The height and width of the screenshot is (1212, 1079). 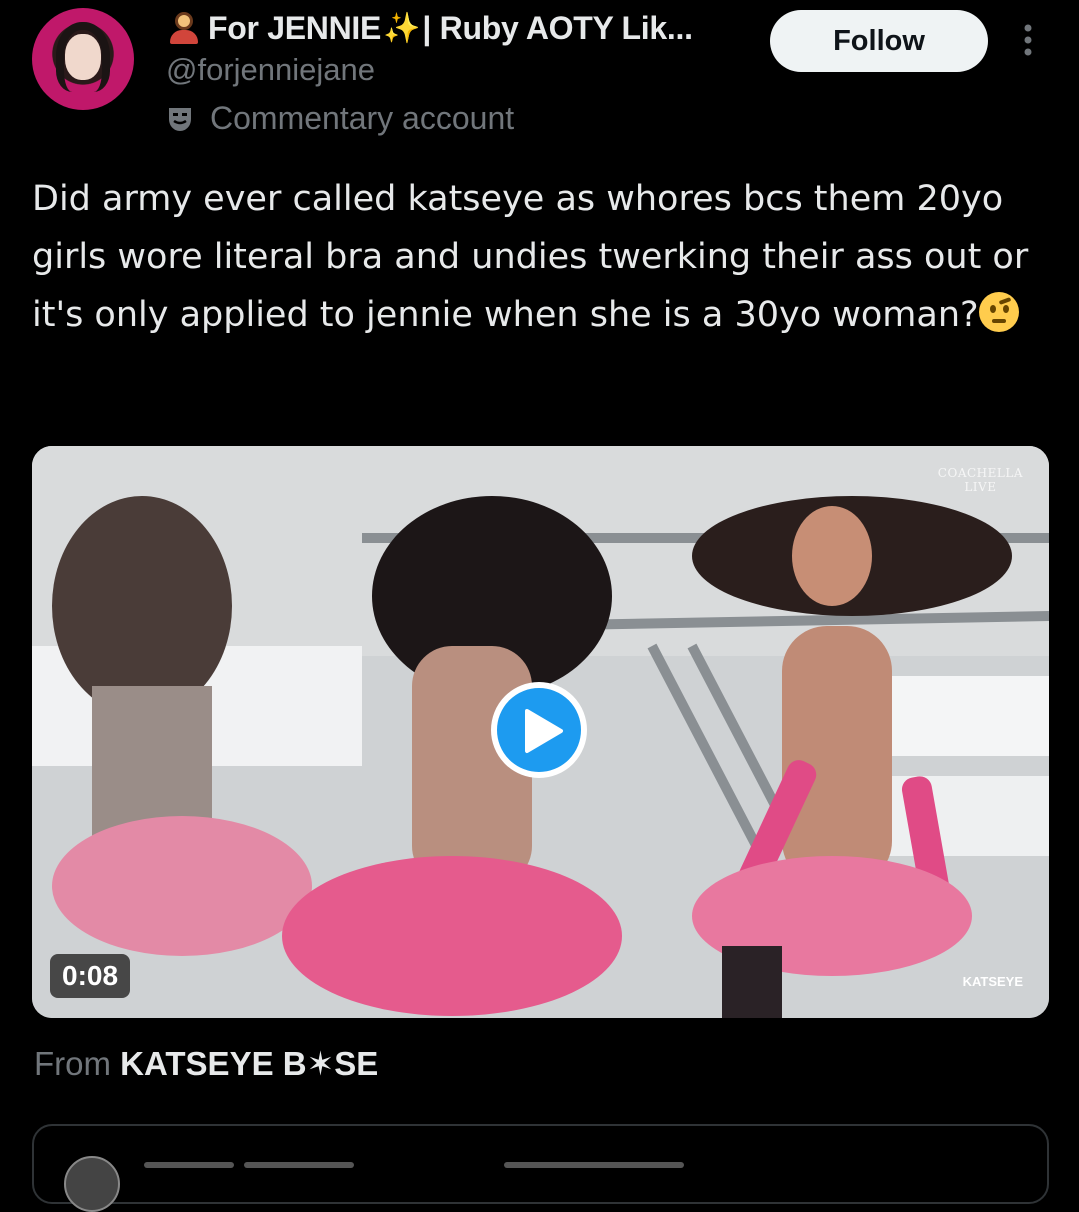 What do you see at coordinates (544, 731) in the screenshot?
I see `play-icon` at bounding box center [544, 731].